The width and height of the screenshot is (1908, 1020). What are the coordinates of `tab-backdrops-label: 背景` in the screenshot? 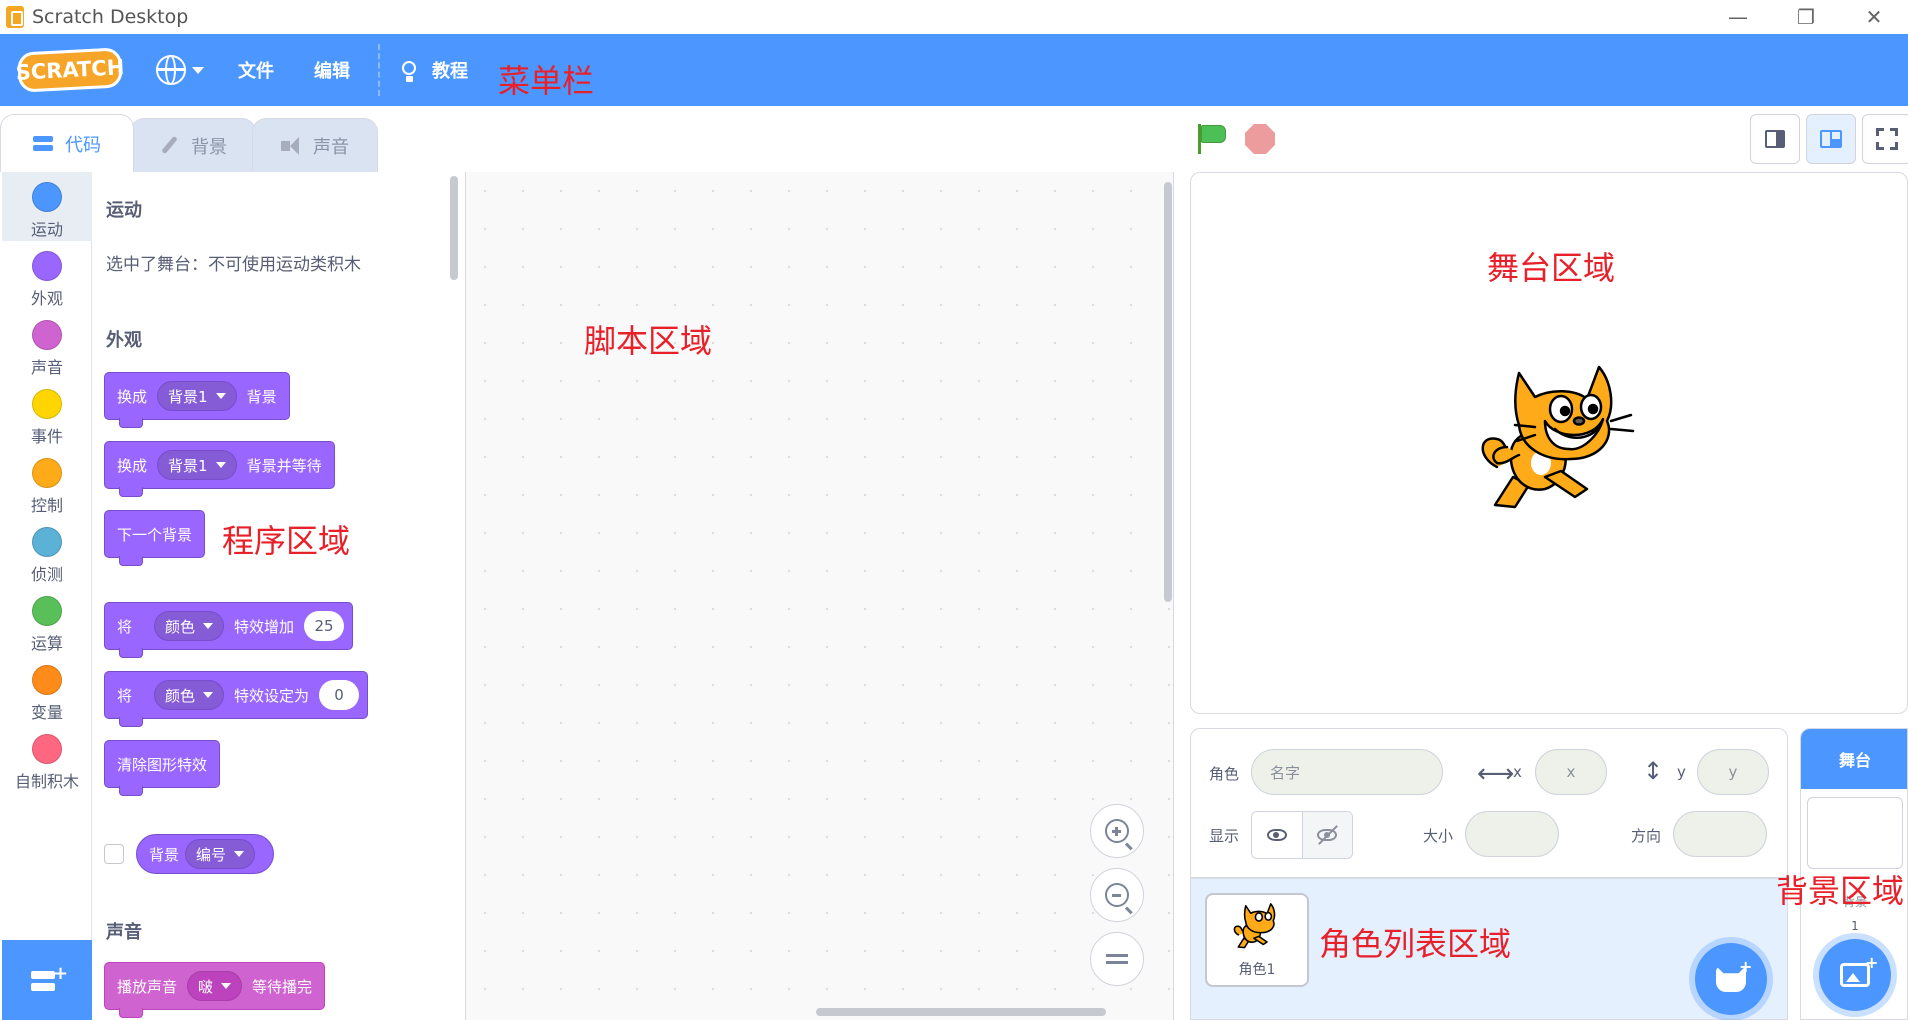 It's located at (209, 147).